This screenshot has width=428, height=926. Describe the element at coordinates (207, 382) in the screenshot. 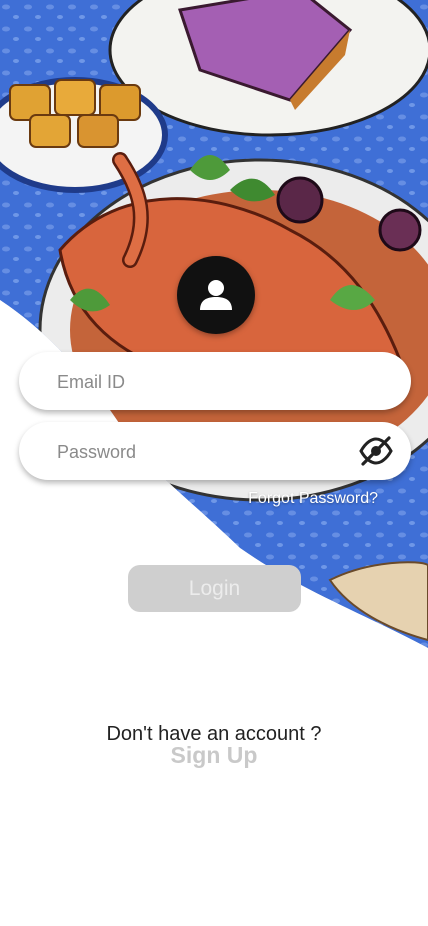

I see `email-input` at that location.